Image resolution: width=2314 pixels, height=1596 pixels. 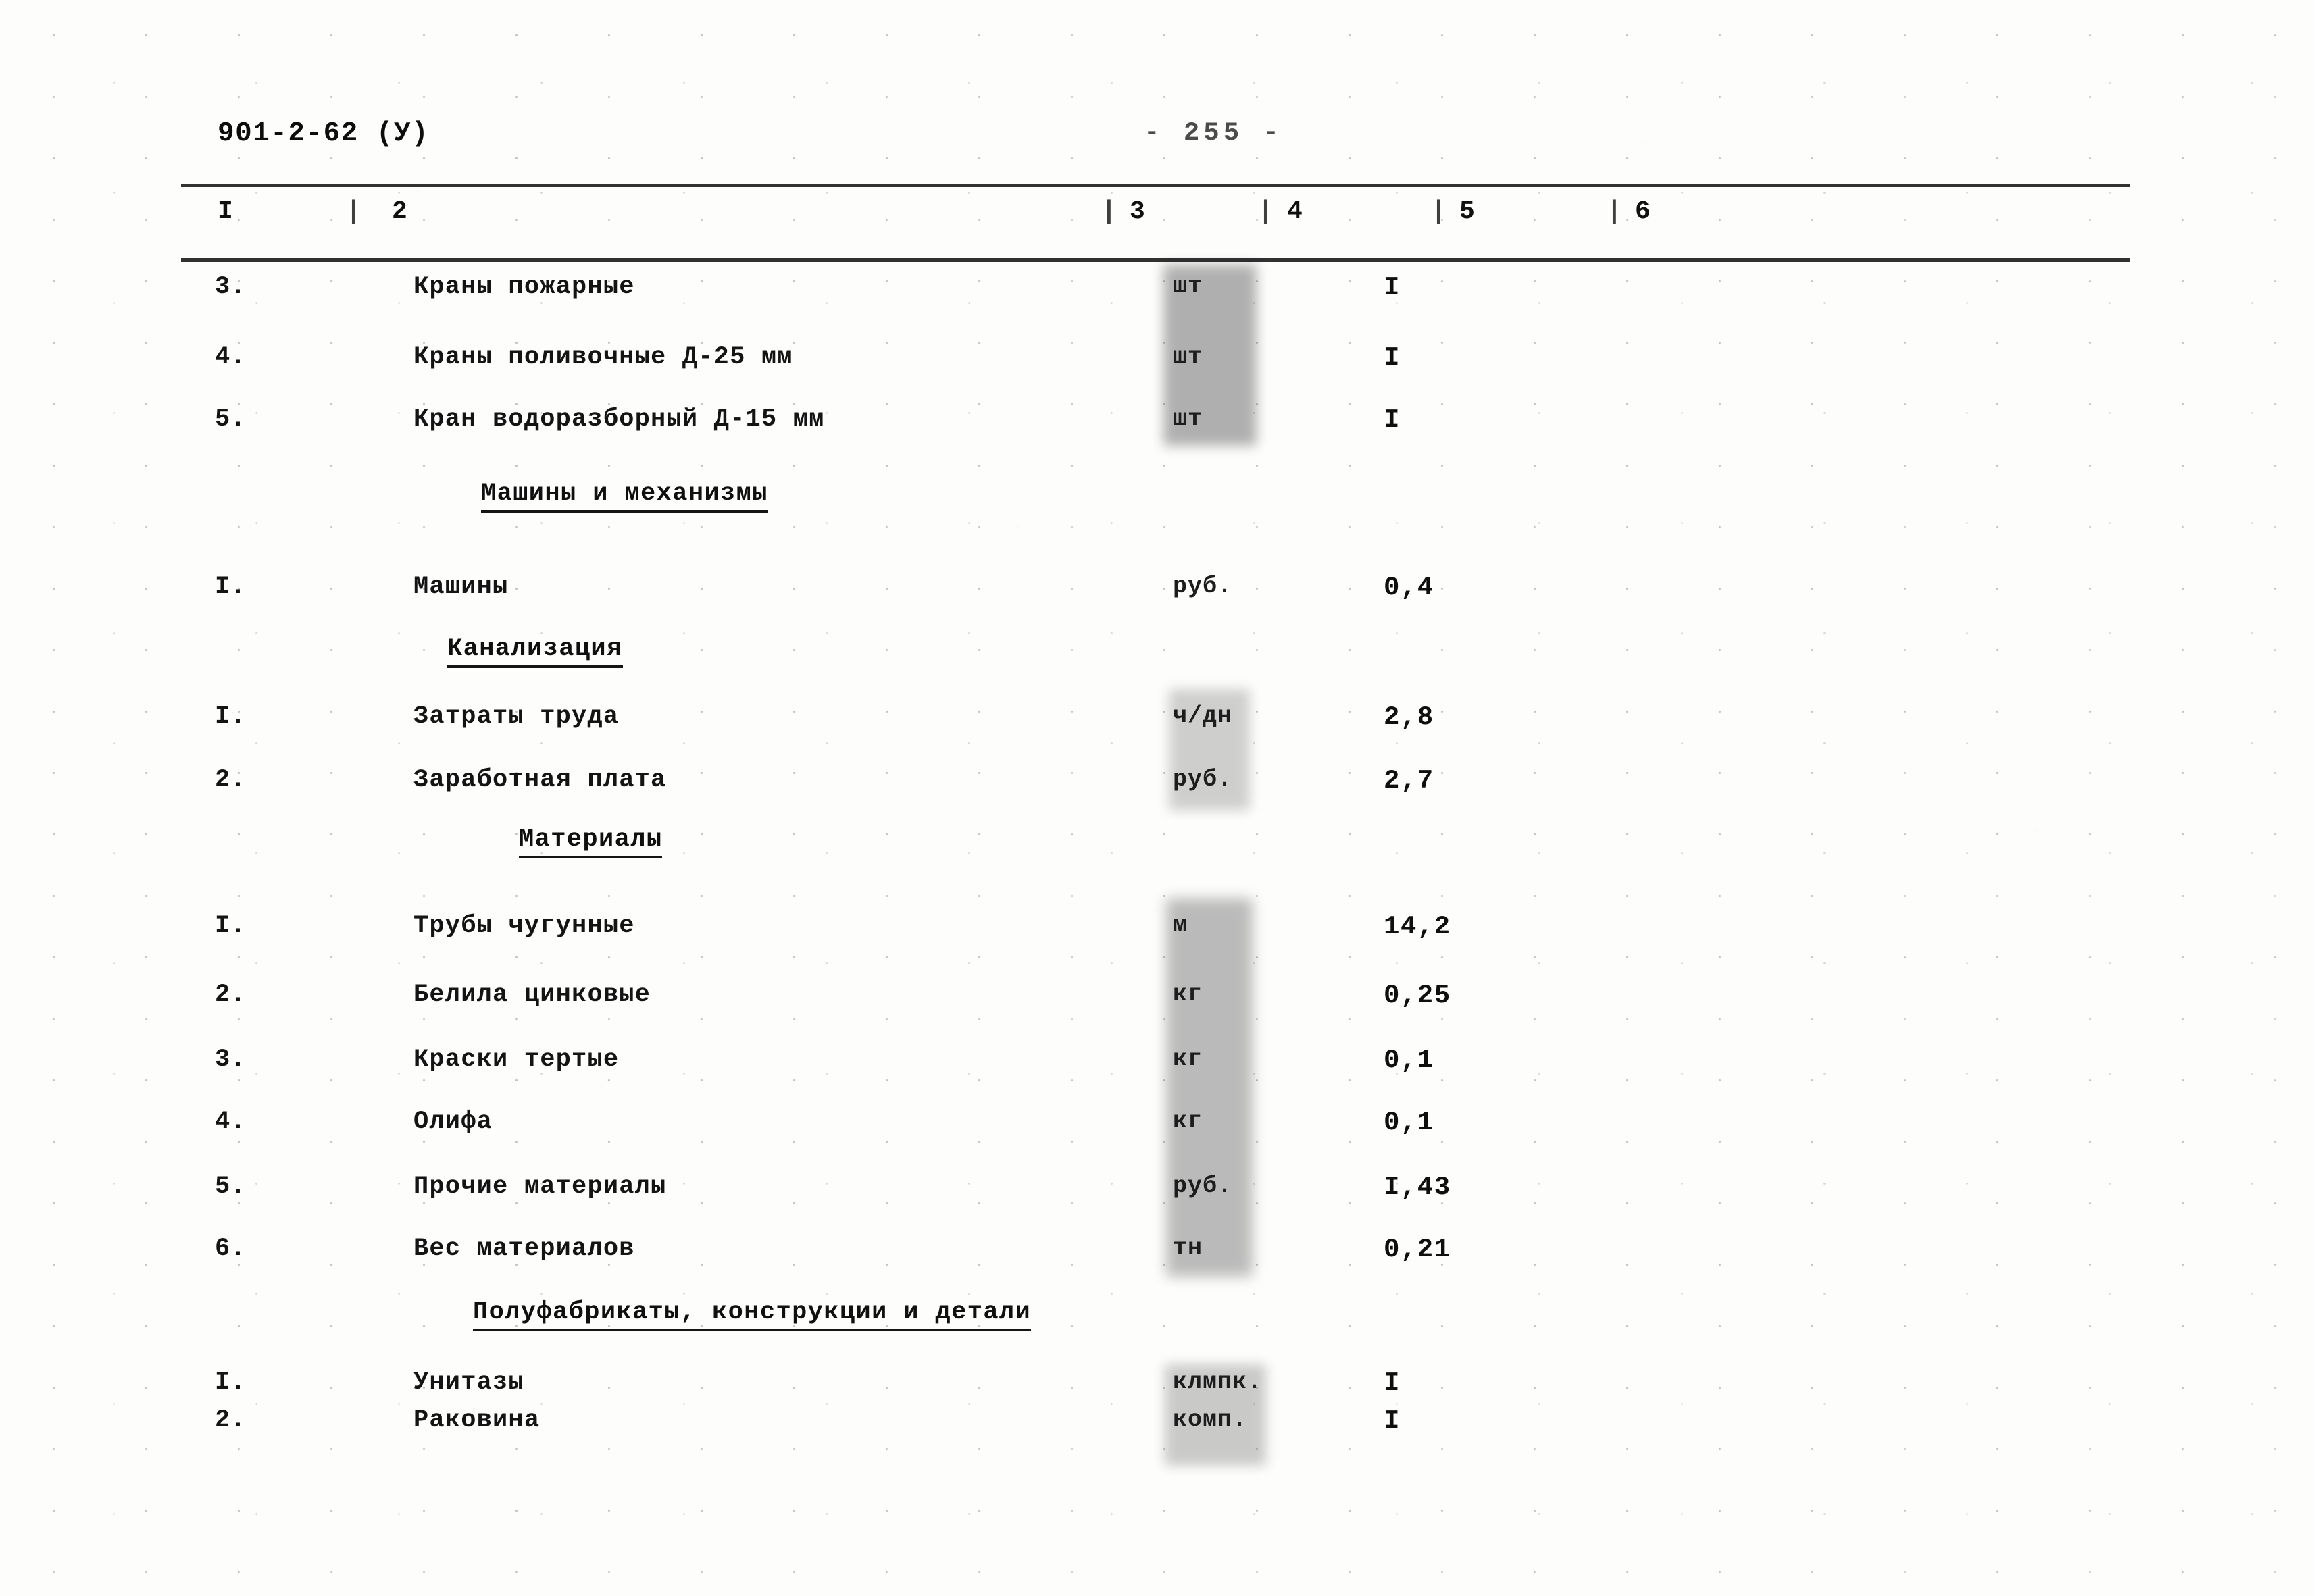 I want to click on column-header-6: 6, so click(x=1643, y=211).